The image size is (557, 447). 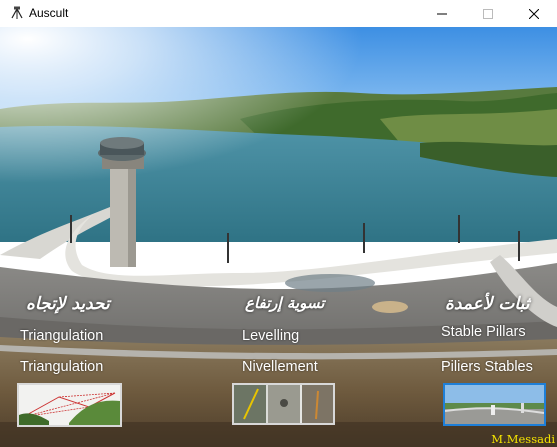 I want to click on triangulation-french-label: Triangulation, so click(x=62, y=367).